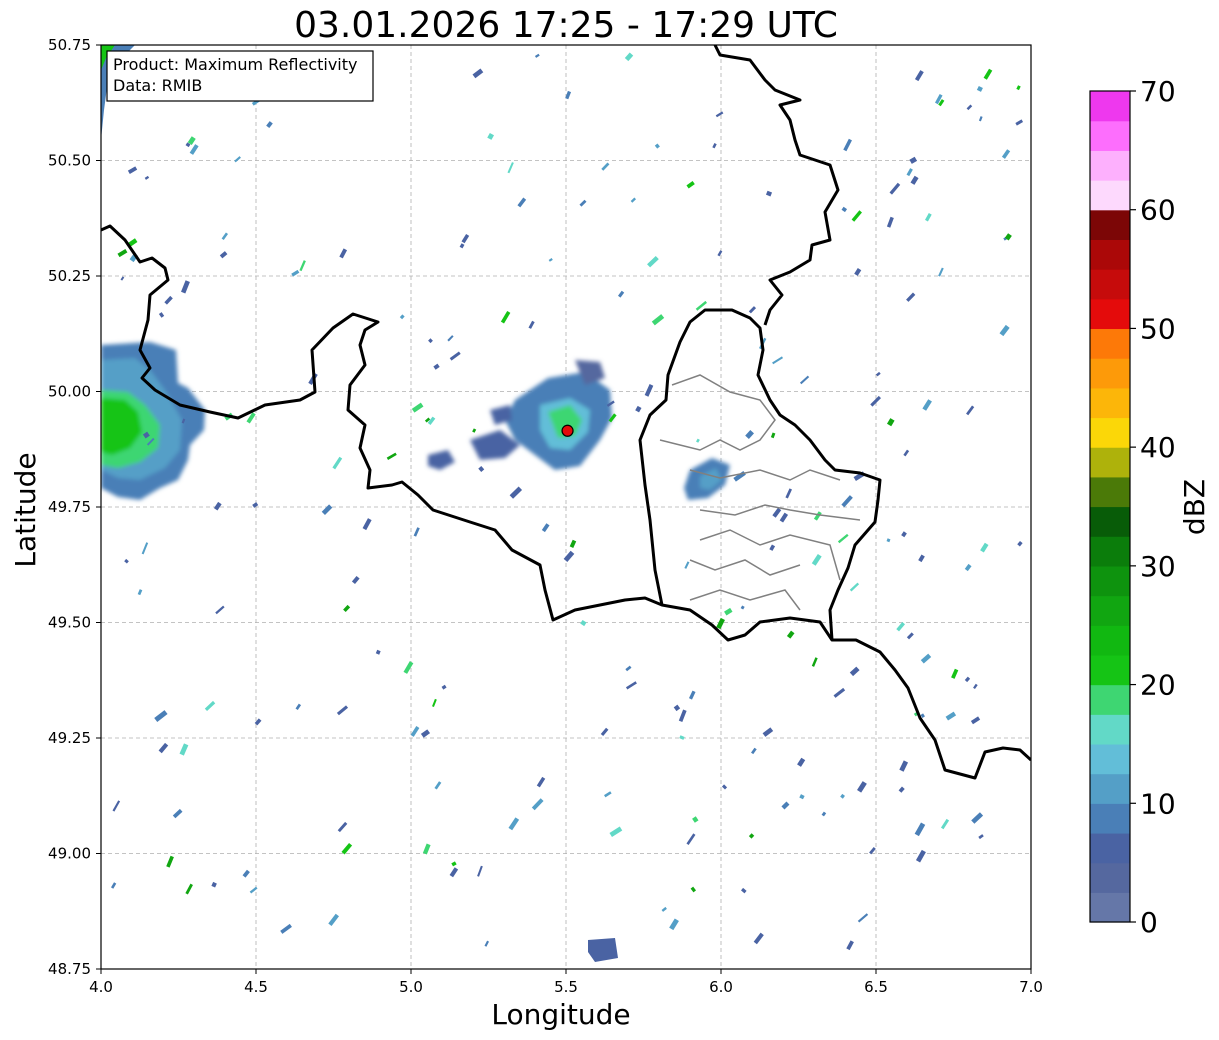 Image resolution: width=1219 pixels, height=1040 pixels. Describe the element at coordinates (1158, 803) in the screenshot. I see `colorbar-tick-label: 10` at that location.